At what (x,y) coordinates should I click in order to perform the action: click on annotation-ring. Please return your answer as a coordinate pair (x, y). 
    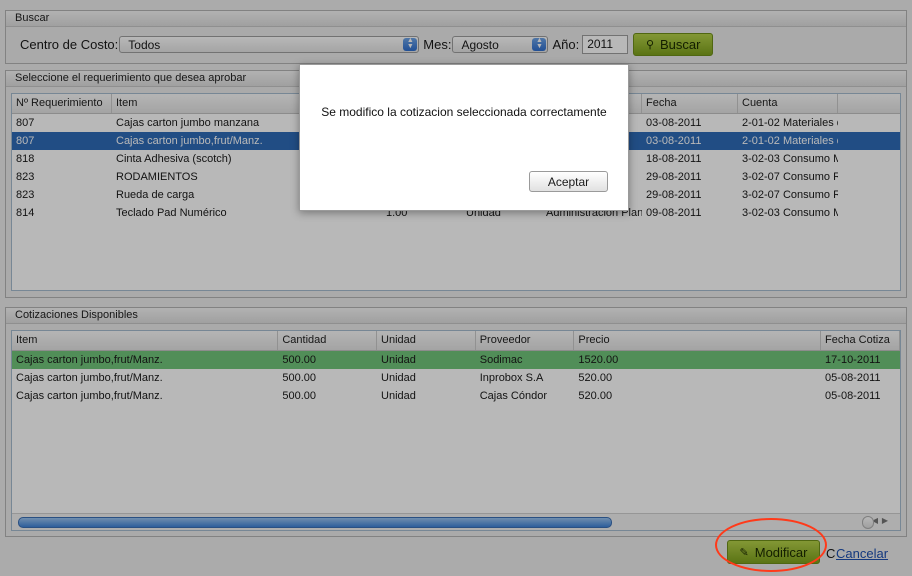
    Looking at the image, I should click on (771, 545).